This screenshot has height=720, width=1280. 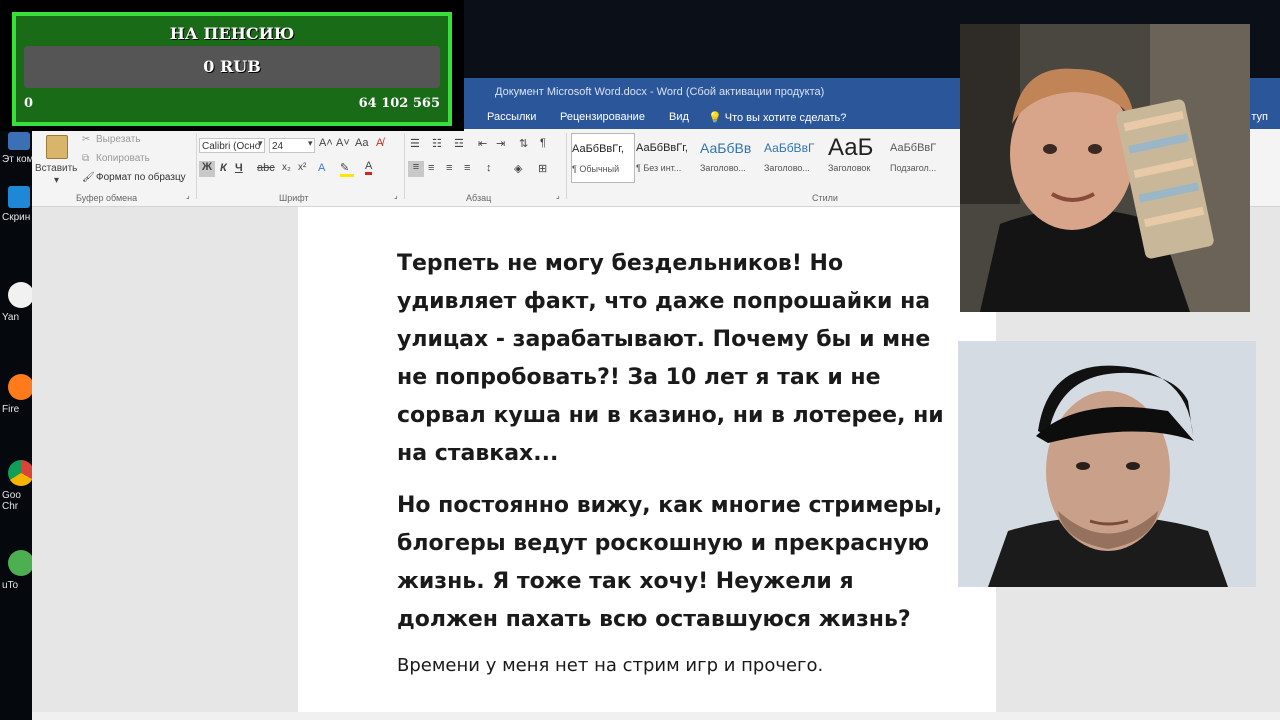 I want to click on clipboard-icon, so click(x=57, y=147).